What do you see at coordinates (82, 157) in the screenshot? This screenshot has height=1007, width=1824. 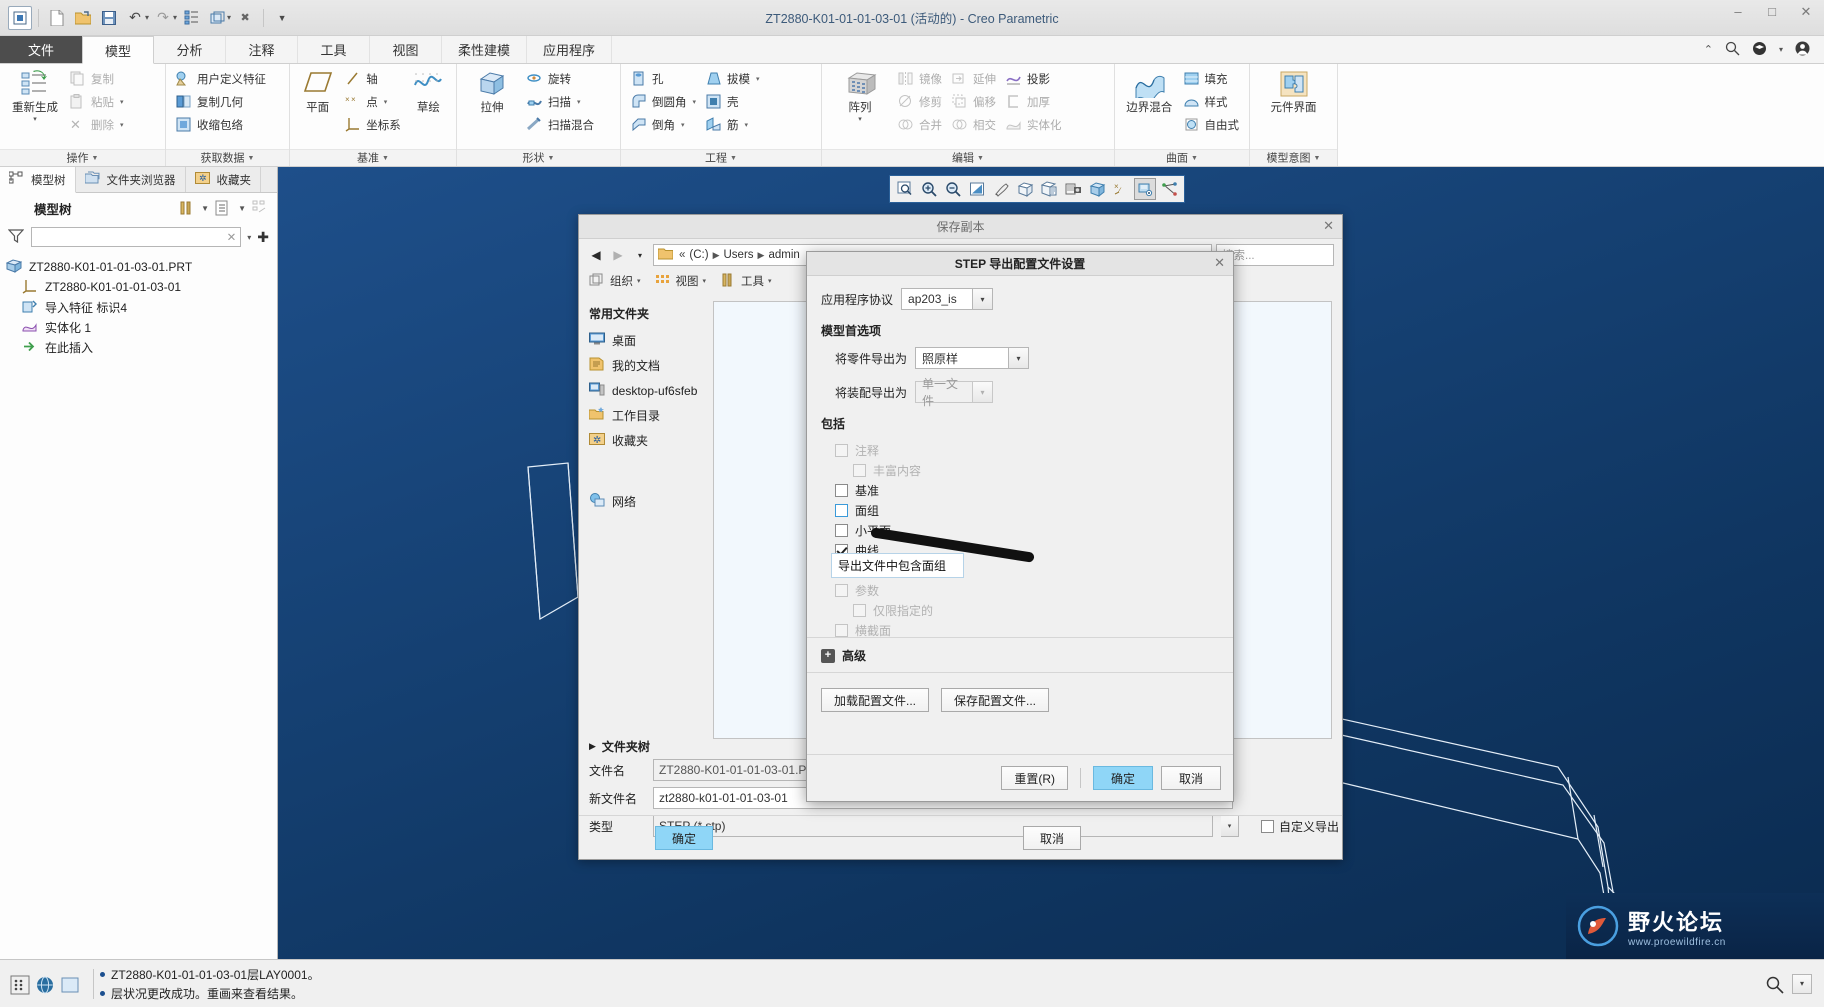 I see `ribbon-group-operations-label: 操作 ▼` at bounding box center [82, 157].